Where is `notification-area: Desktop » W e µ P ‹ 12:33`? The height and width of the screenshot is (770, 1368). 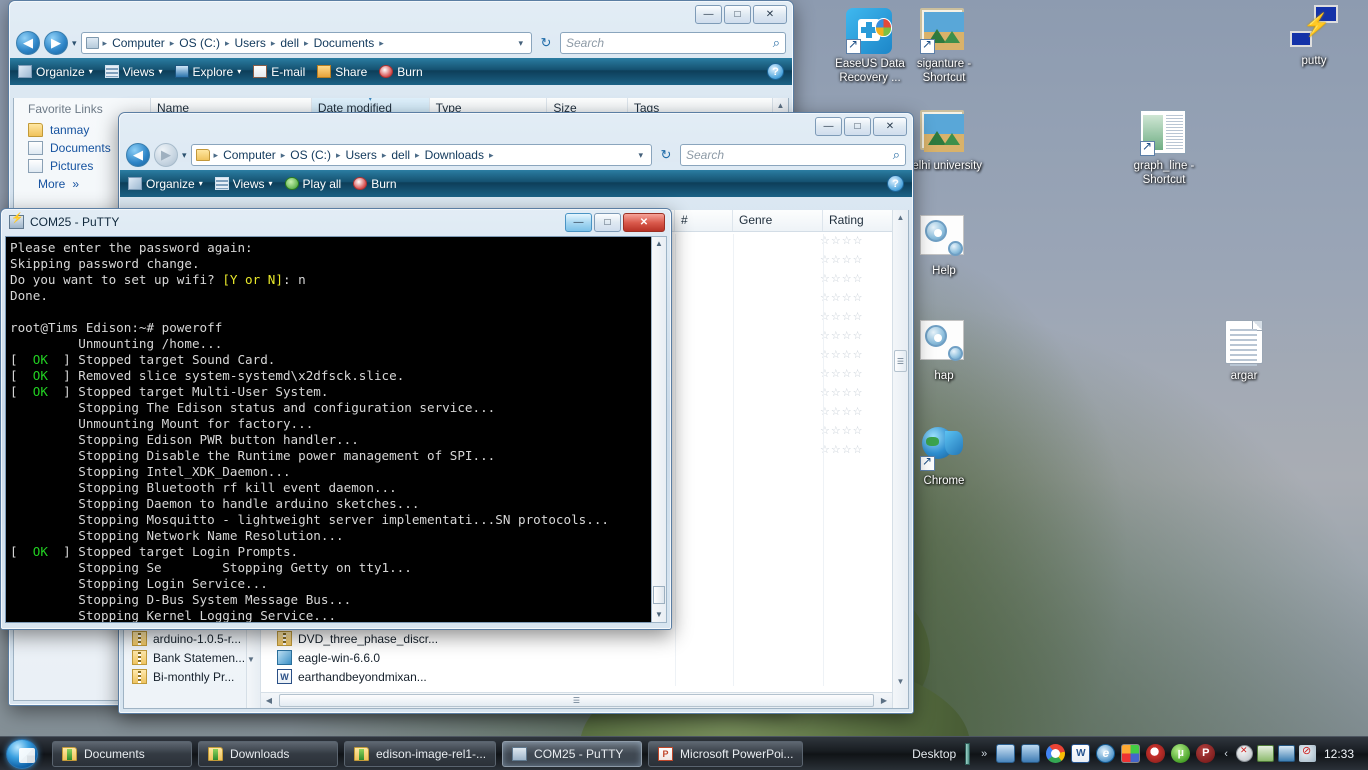 notification-area: Desktop » W e µ P ‹ 12:33 is located at coordinates (1138, 753).